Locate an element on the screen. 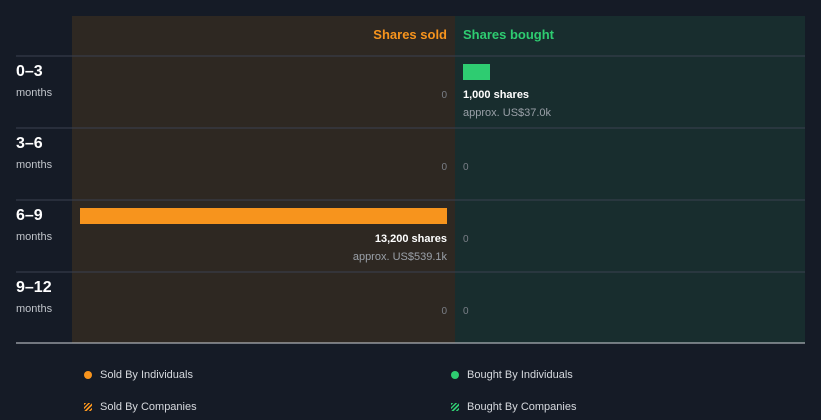  legend-sold-individuals: Sold By Individuals is located at coordinates (138, 375).